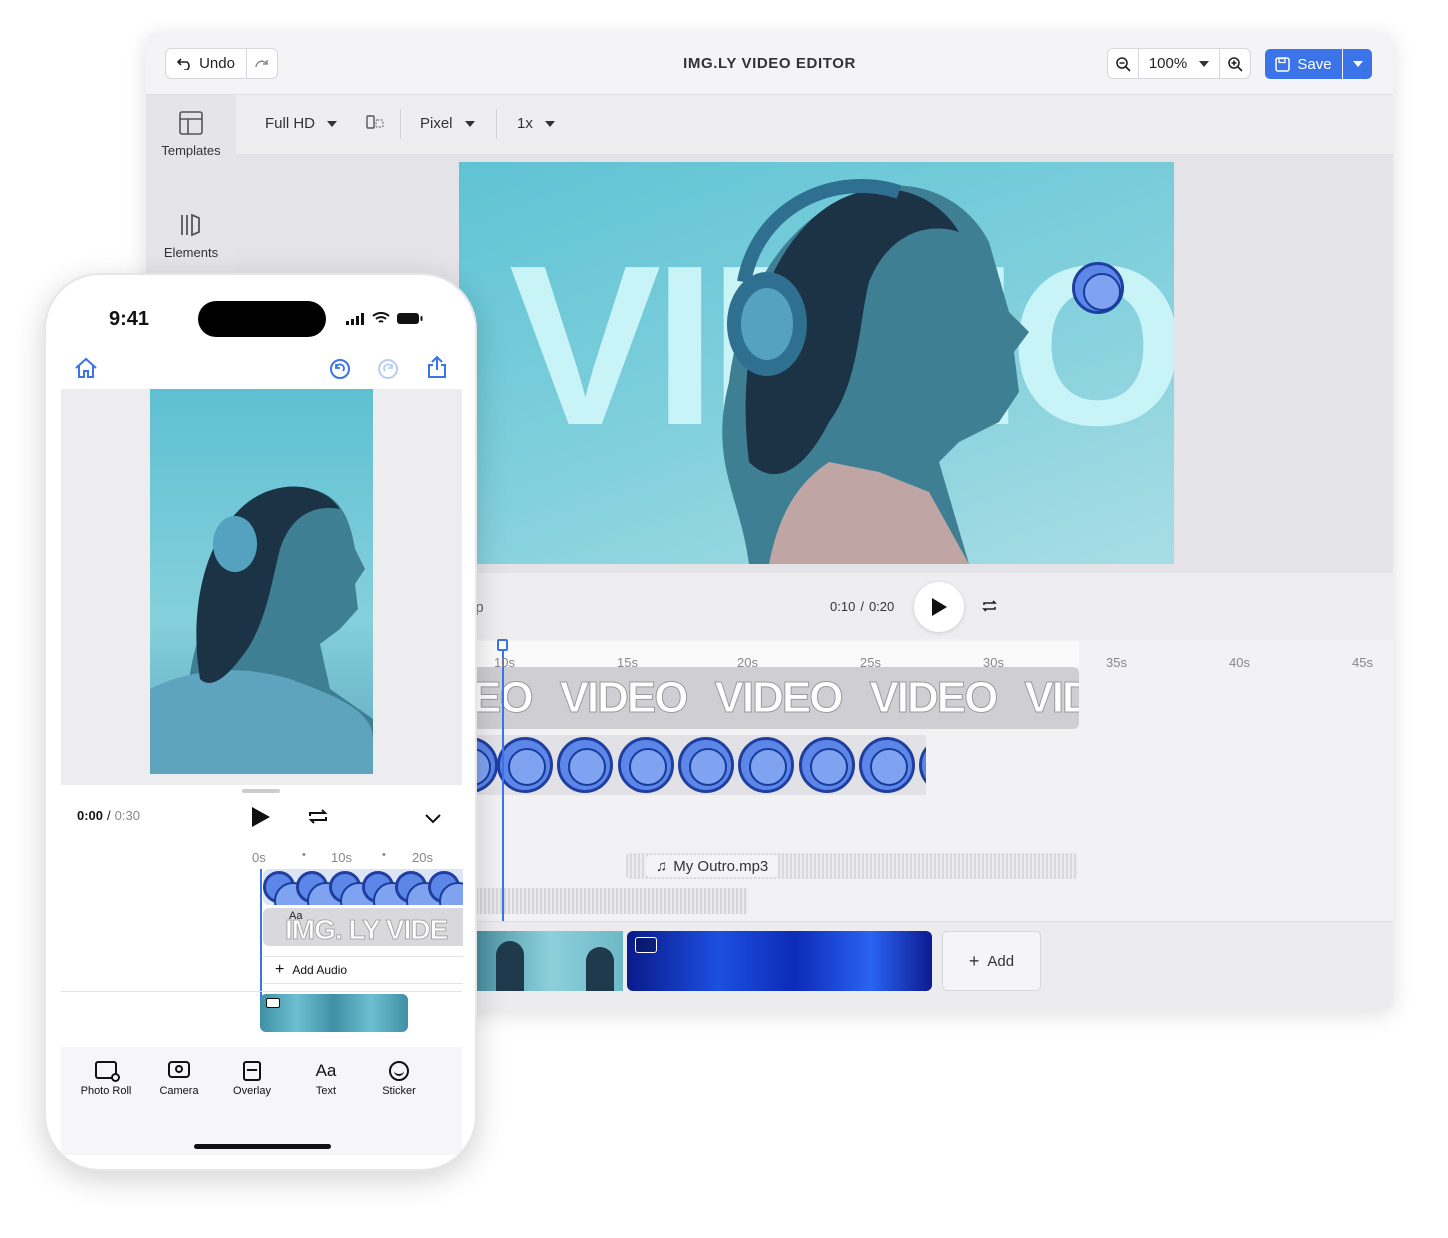  Describe the element at coordinates (388, 371) in the screenshot. I see `redo-button-mobile` at that location.